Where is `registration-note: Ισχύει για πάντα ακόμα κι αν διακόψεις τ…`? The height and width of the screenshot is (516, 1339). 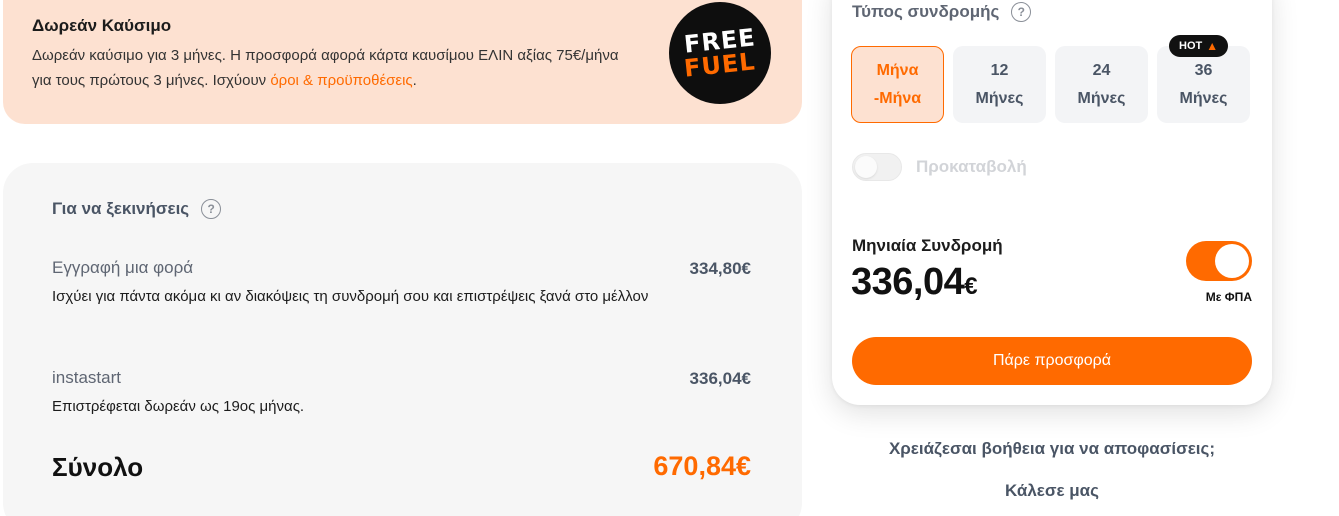
registration-note: Ισχύει για πάντα ακόμα κι αν διακόψεις τ… is located at coordinates (350, 296).